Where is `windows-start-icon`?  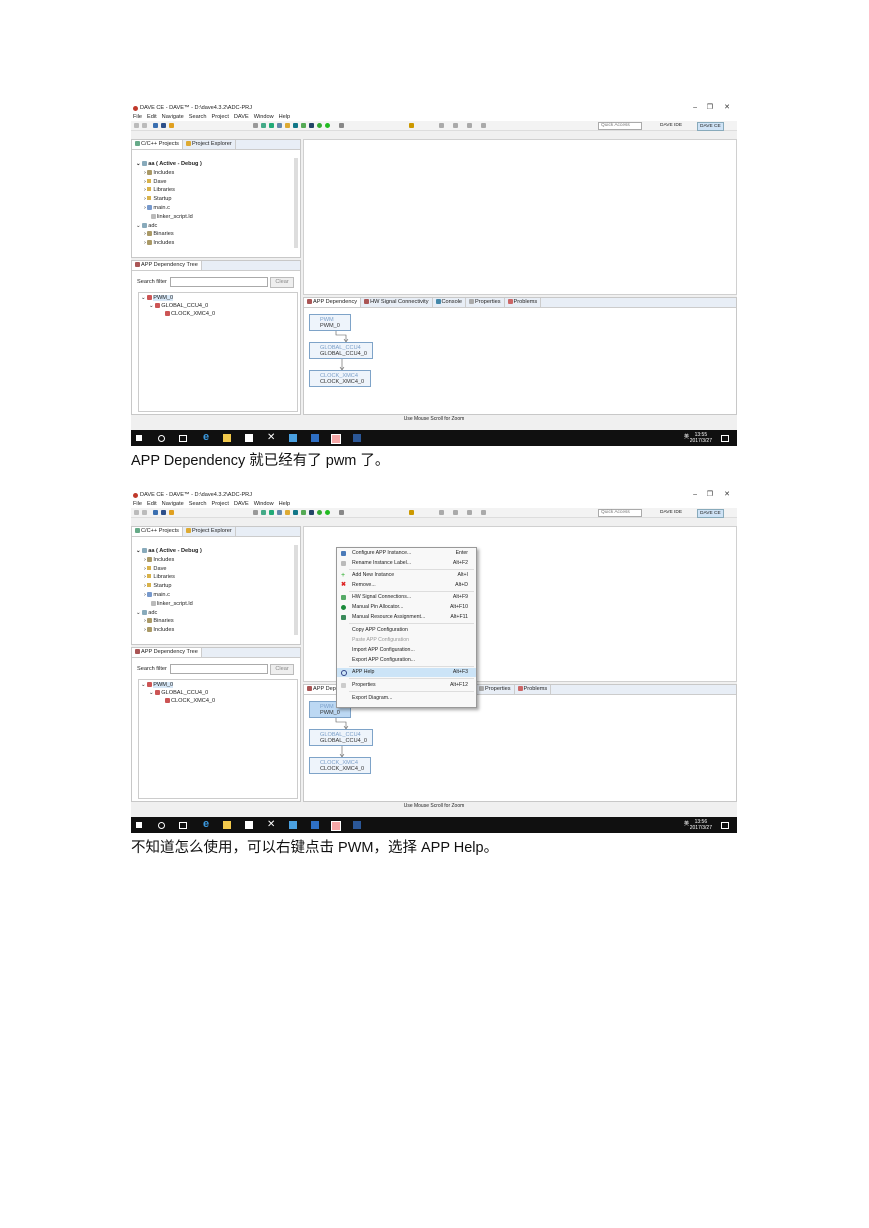 windows-start-icon is located at coordinates (139, 825).